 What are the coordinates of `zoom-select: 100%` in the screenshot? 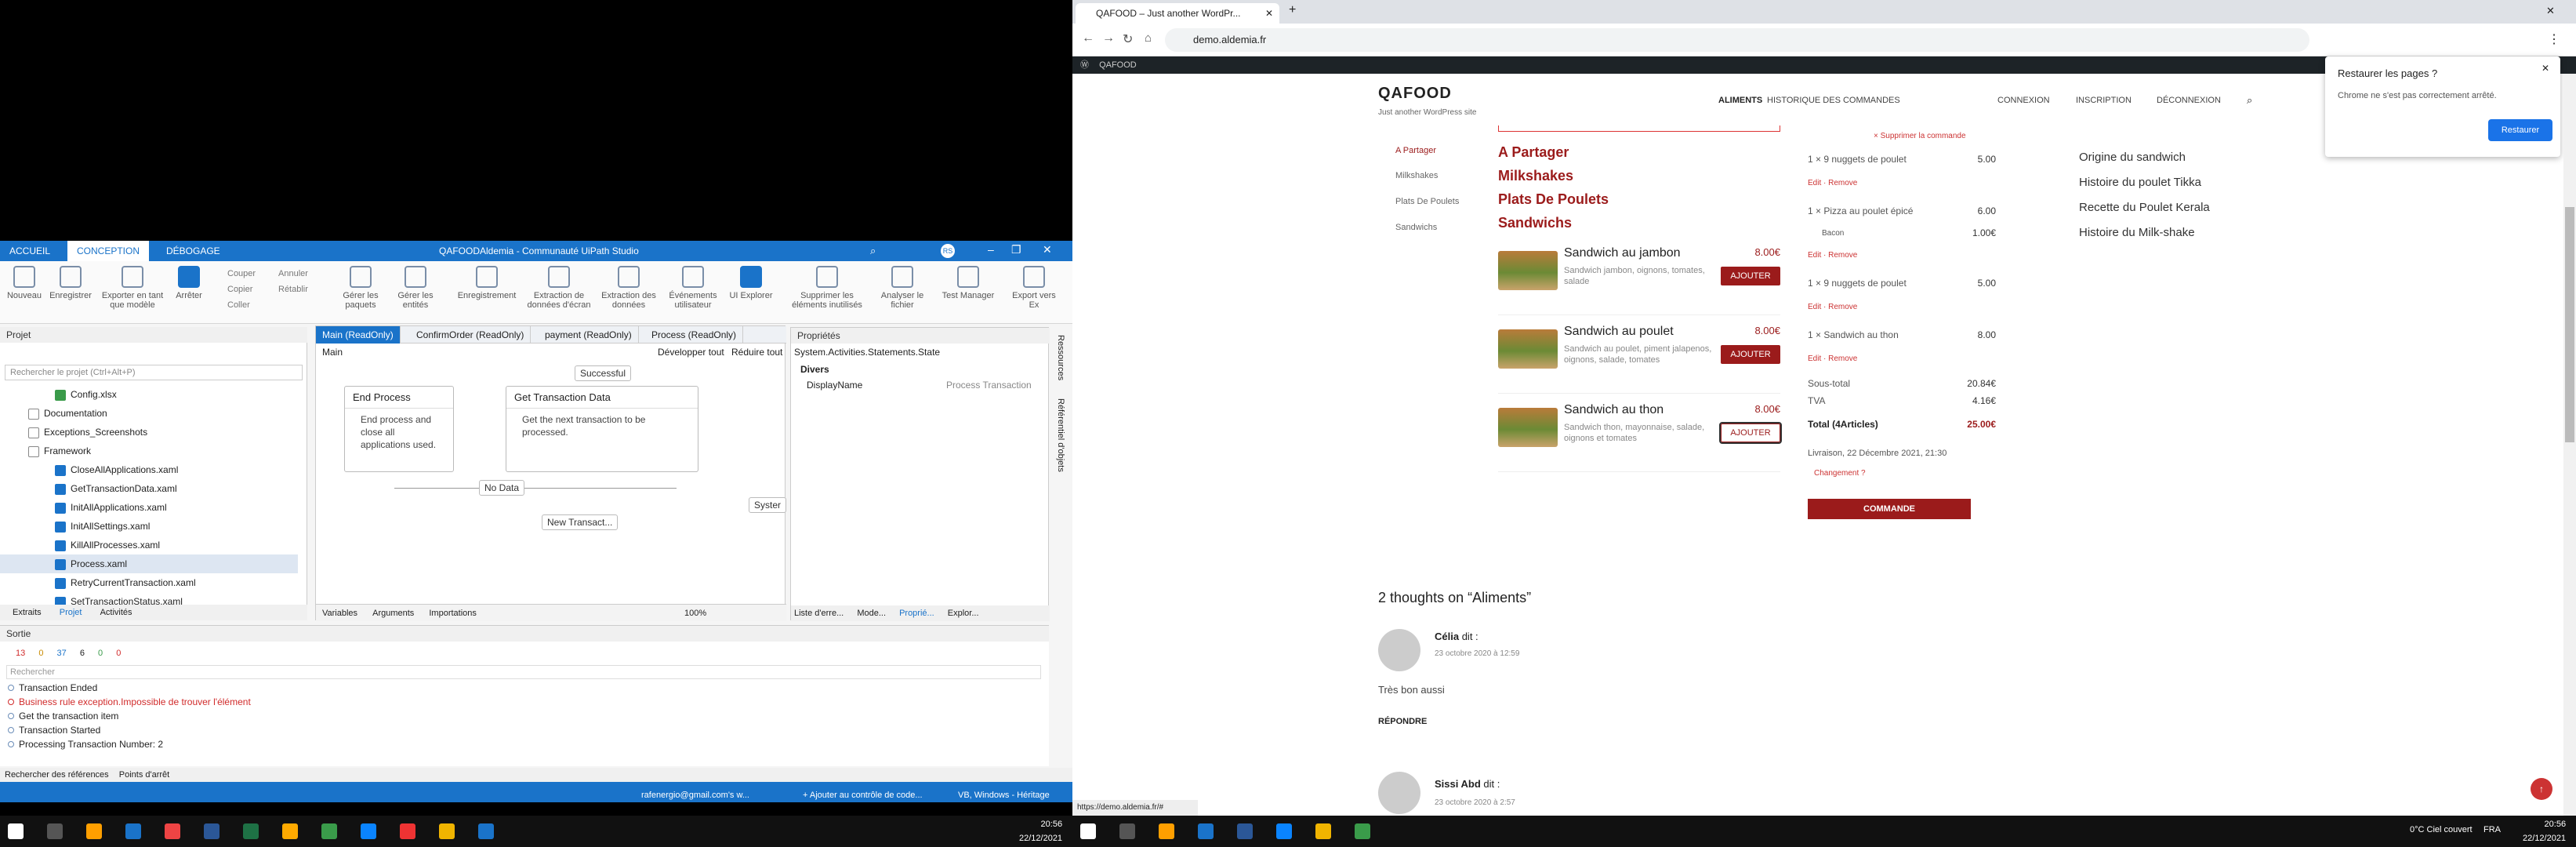 It's located at (695, 613).